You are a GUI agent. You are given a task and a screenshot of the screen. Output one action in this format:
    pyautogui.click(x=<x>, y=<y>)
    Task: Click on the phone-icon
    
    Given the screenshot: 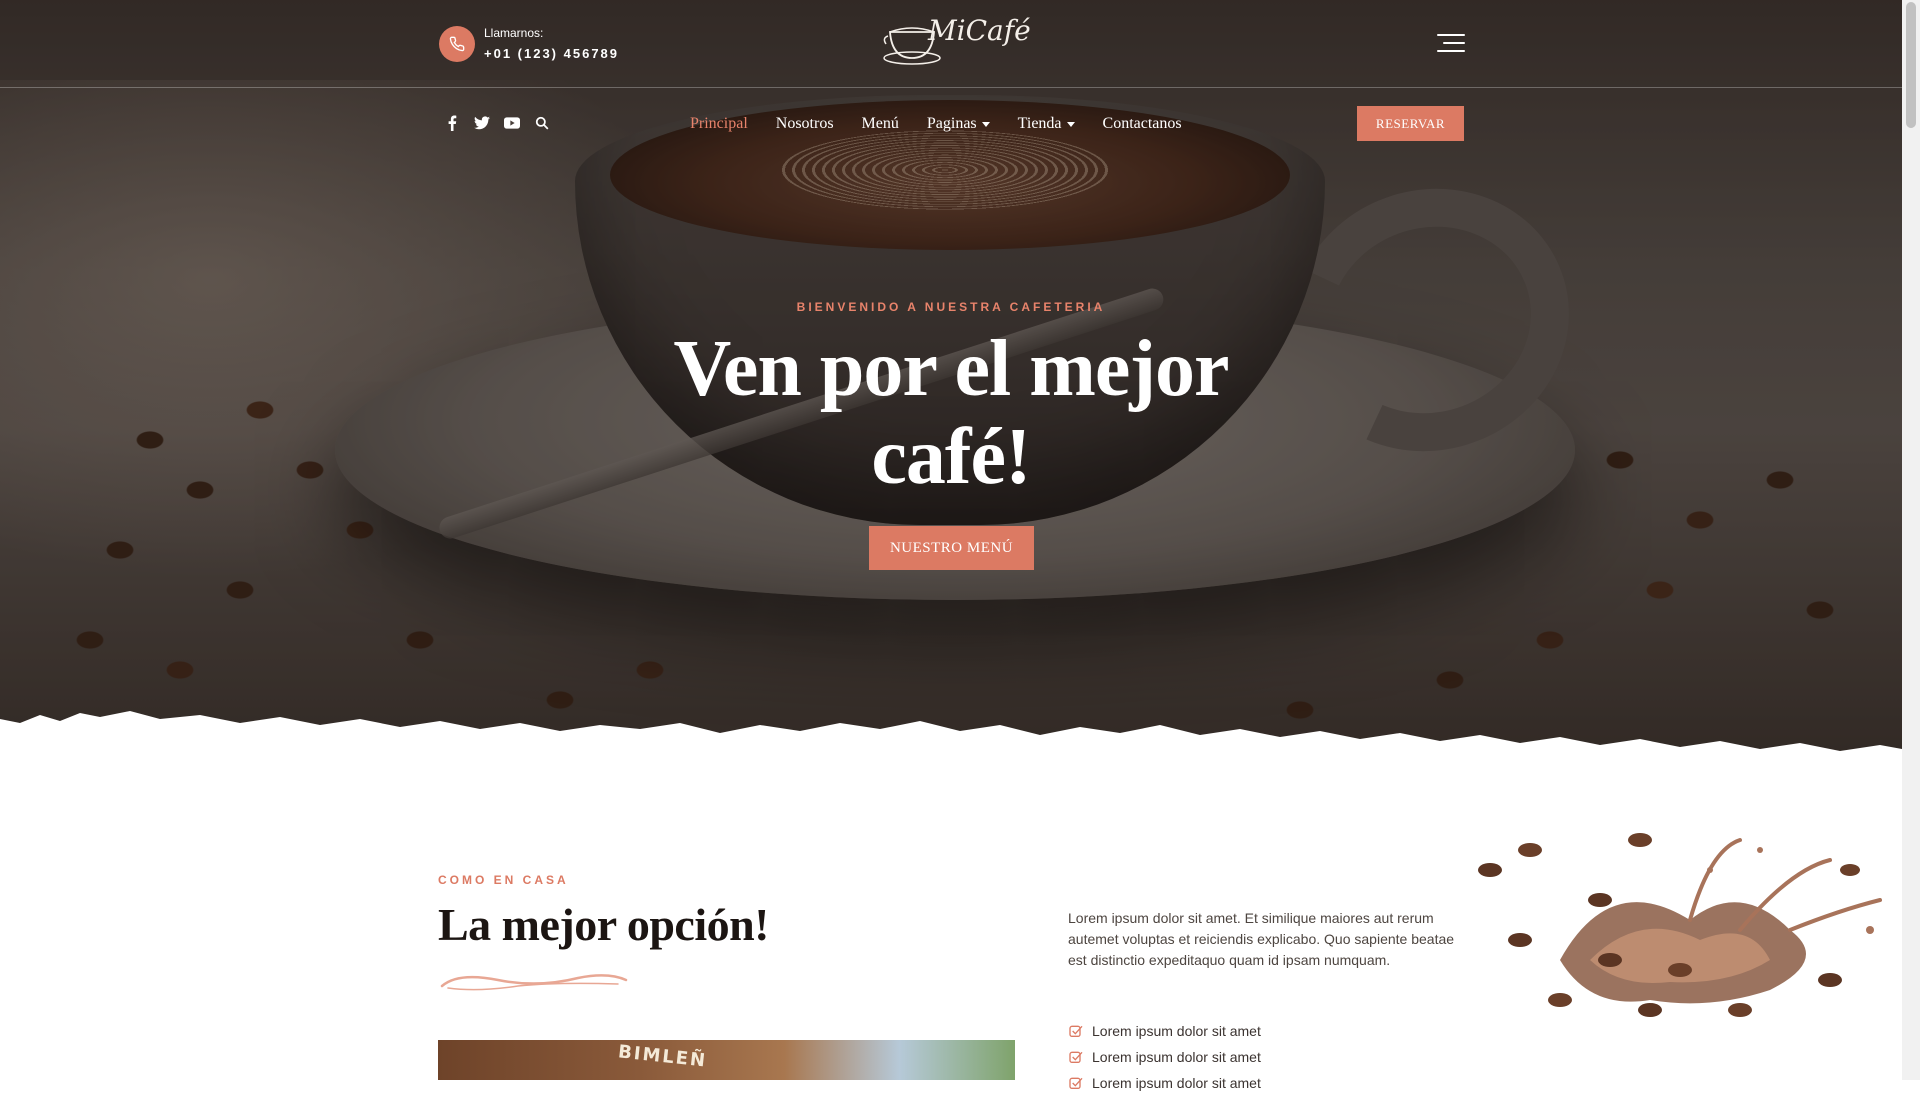 What is the action you would take?
    pyautogui.click(x=457, y=44)
    